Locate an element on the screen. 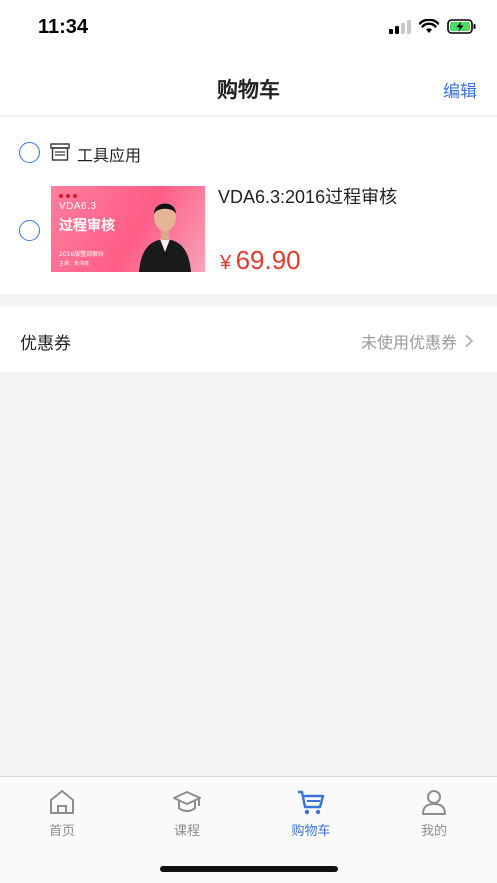  status-time: 11:34 is located at coordinates (63, 27).